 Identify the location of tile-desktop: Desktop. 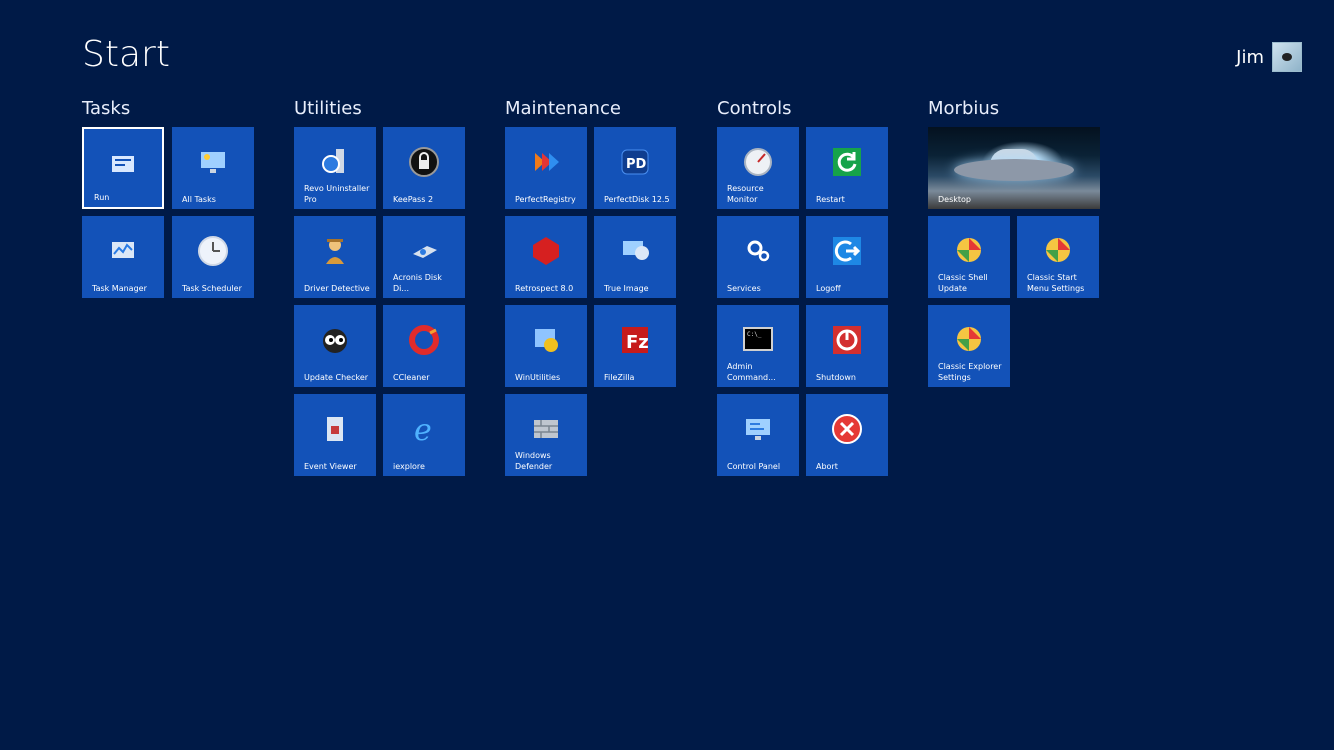
(1014, 168).